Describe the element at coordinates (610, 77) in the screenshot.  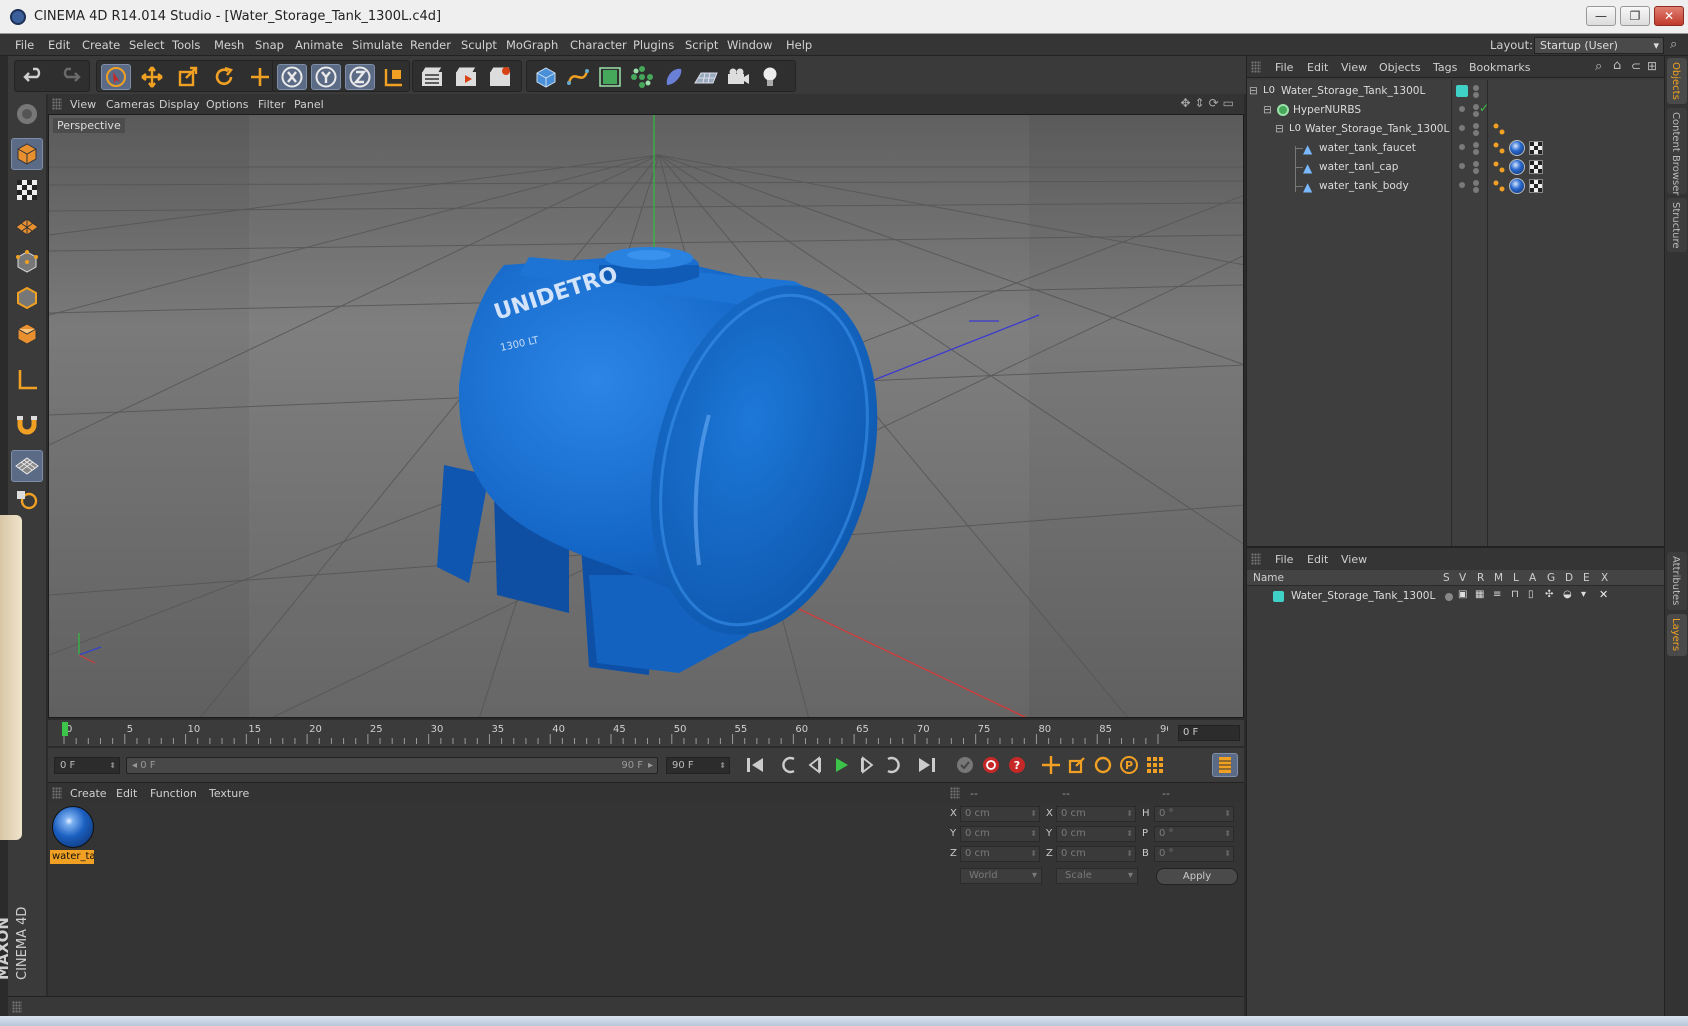
I see `nurbs-object-icon` at that location.